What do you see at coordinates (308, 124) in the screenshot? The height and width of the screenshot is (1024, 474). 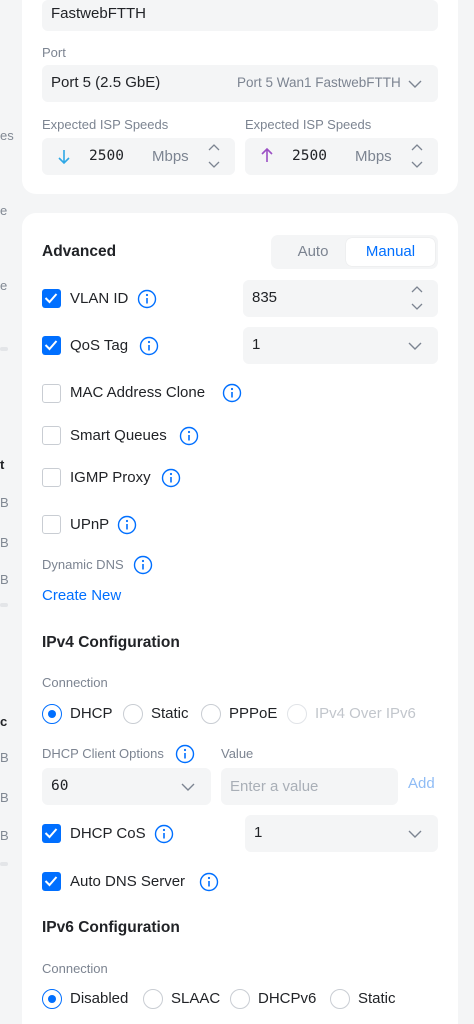 I see `upload-speed-label: Expected ISP Speeds` at bounding box center [308, 124].